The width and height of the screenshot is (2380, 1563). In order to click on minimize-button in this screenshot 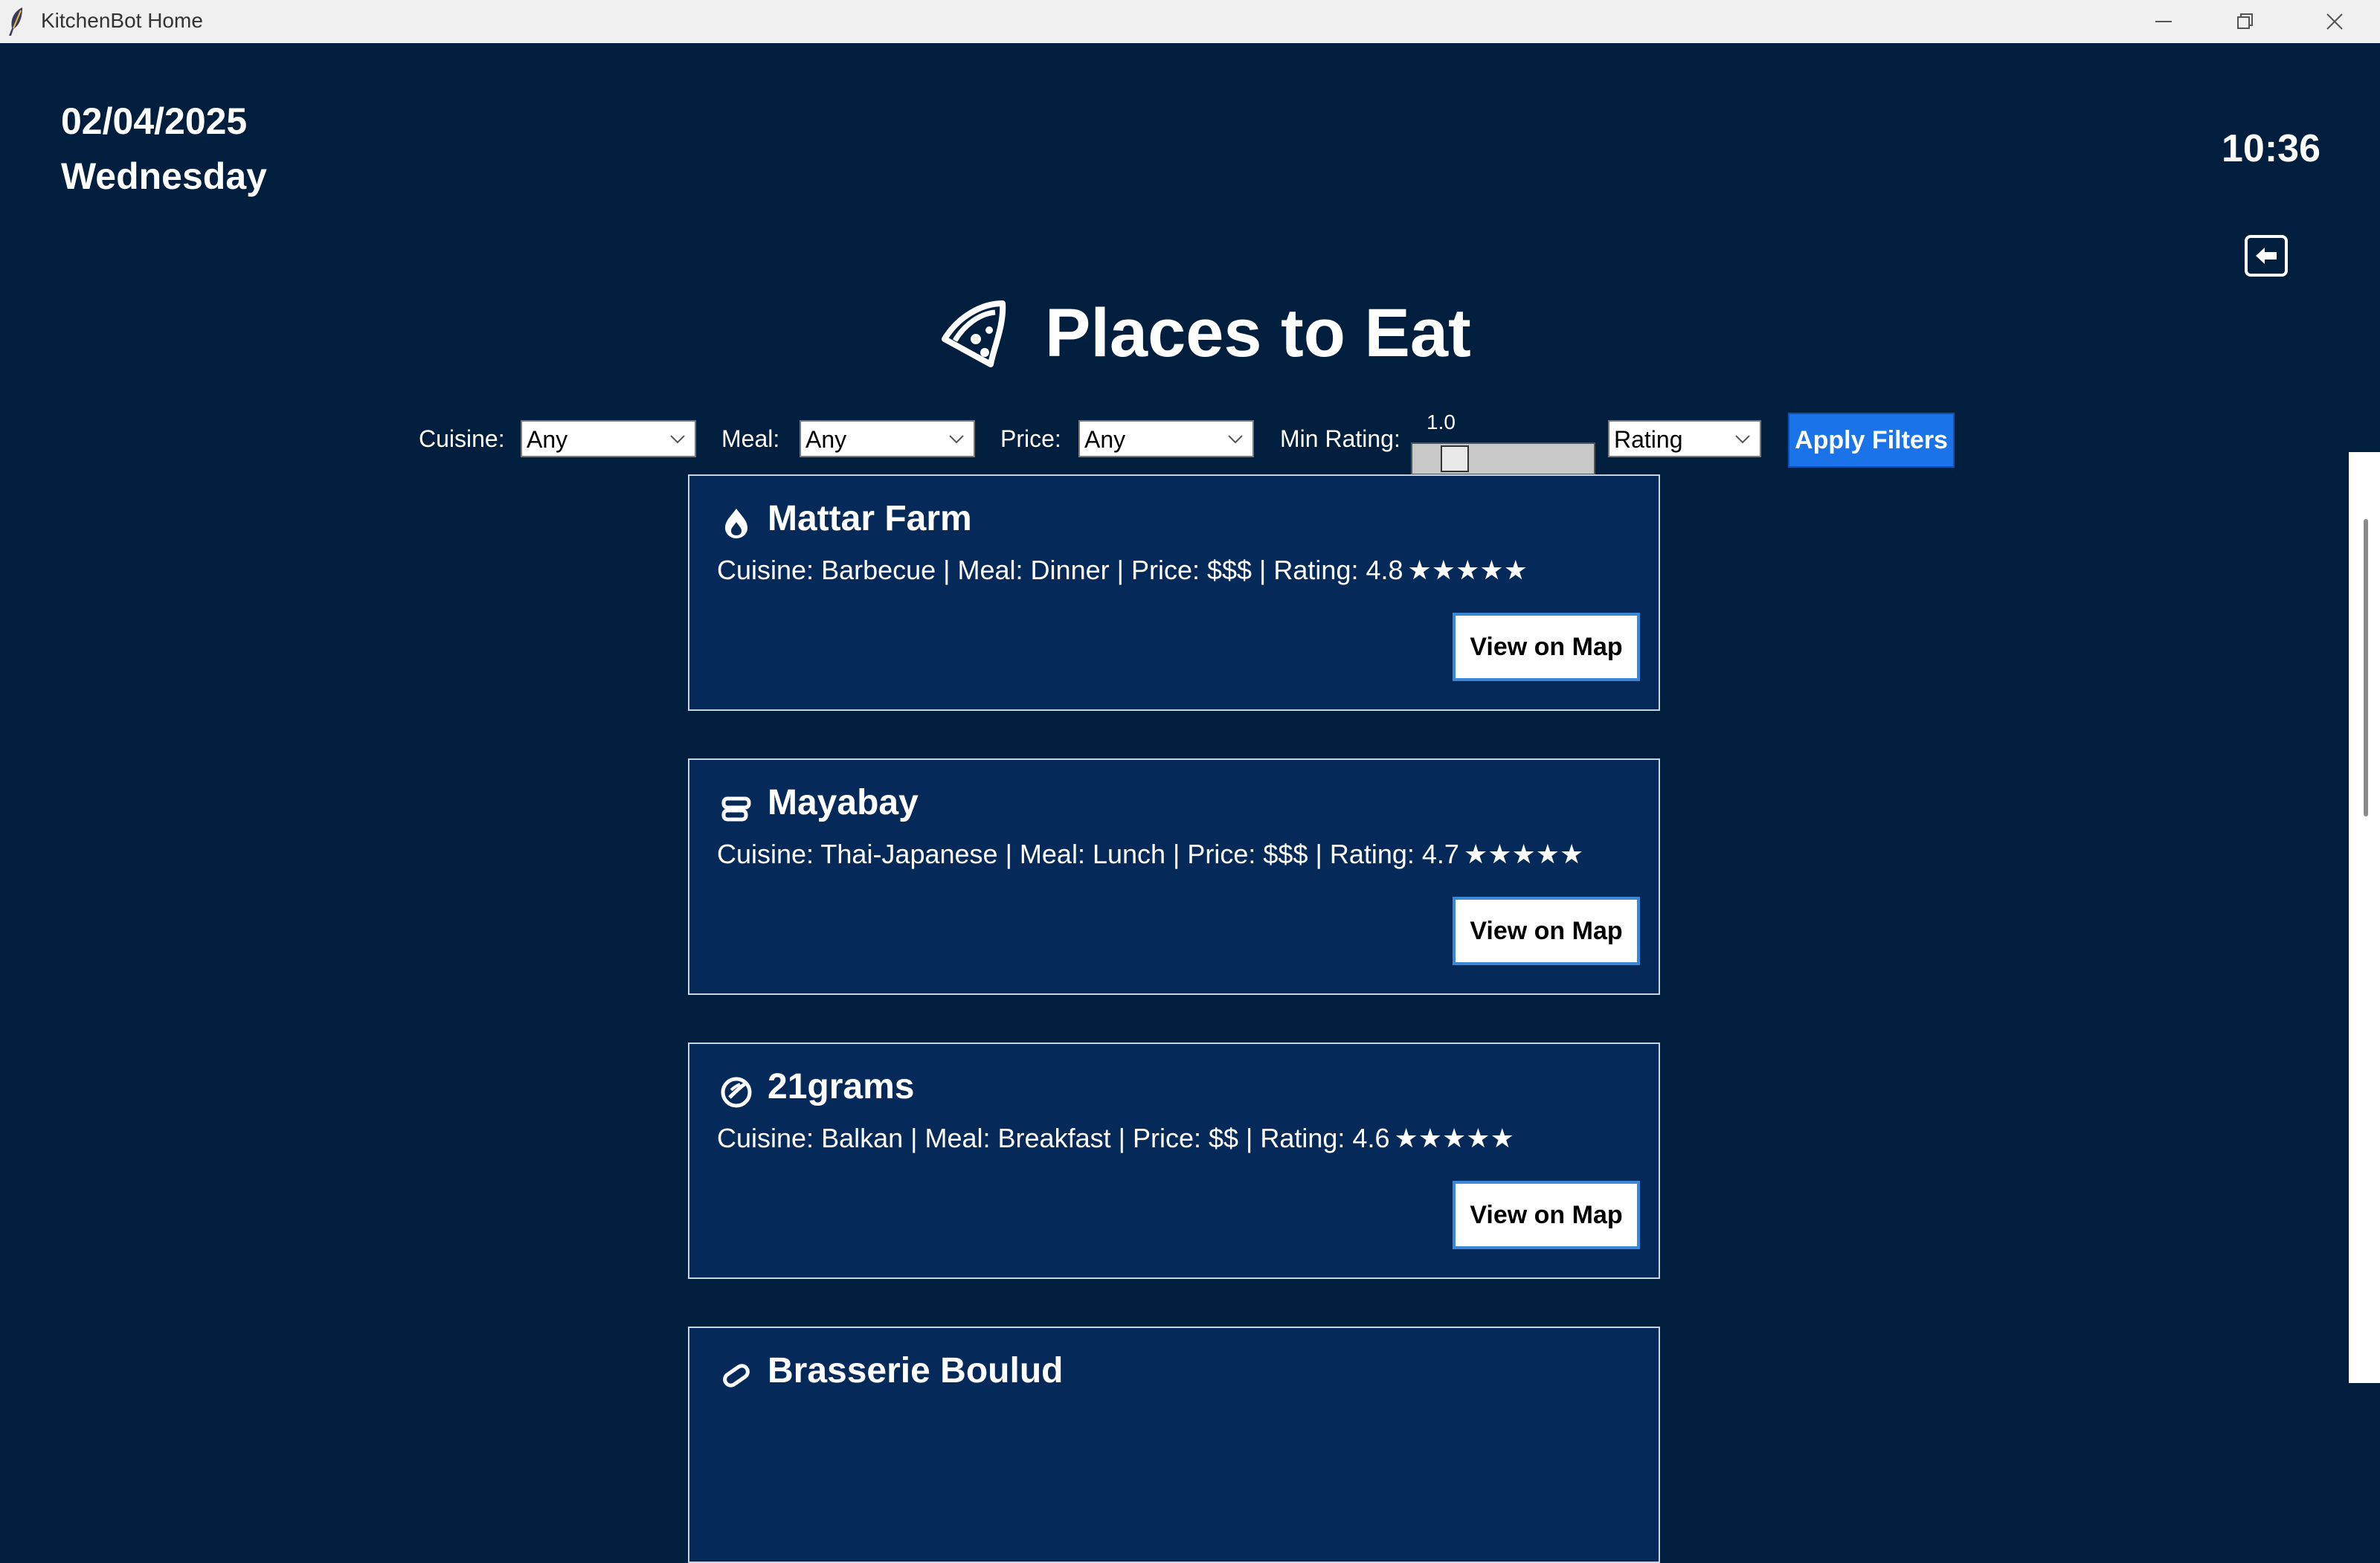, I will do `click(2164, 21)`.